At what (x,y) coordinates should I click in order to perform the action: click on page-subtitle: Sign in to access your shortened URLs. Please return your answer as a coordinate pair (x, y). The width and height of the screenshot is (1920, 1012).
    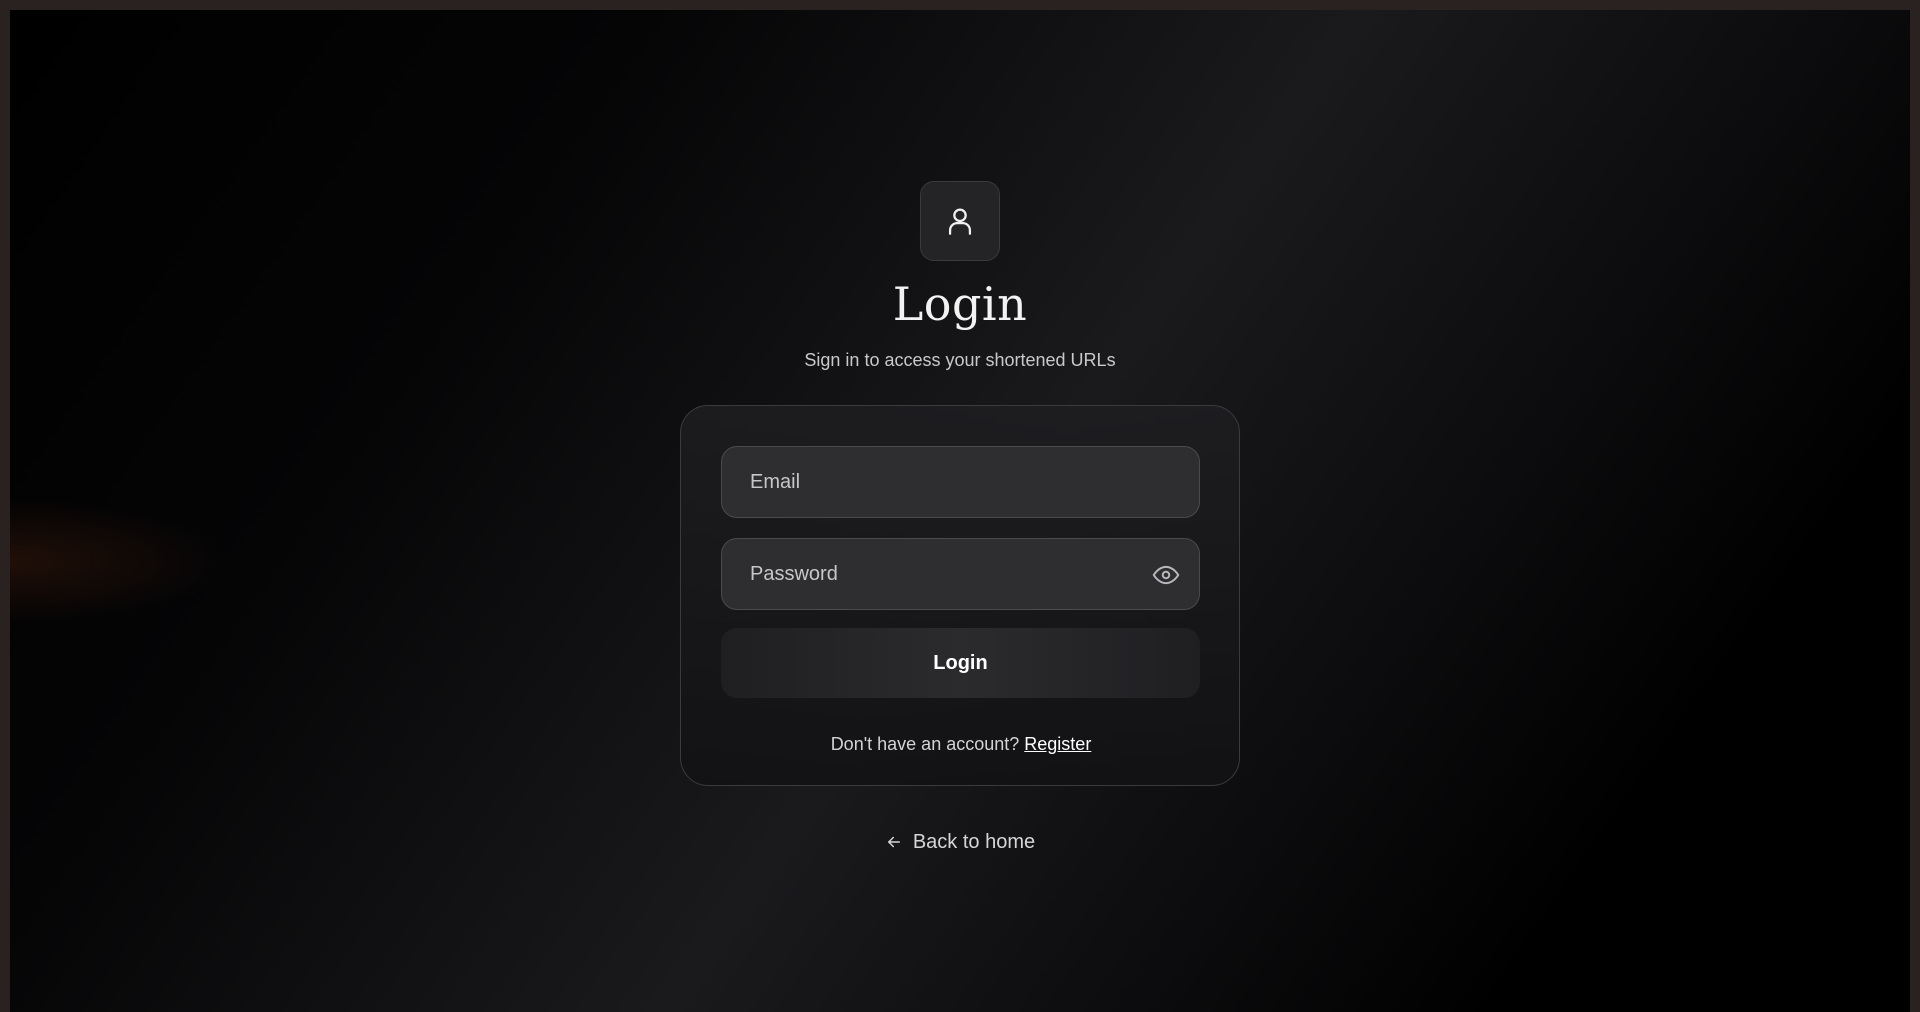
    Looking at the image, I should click on (960, 360).